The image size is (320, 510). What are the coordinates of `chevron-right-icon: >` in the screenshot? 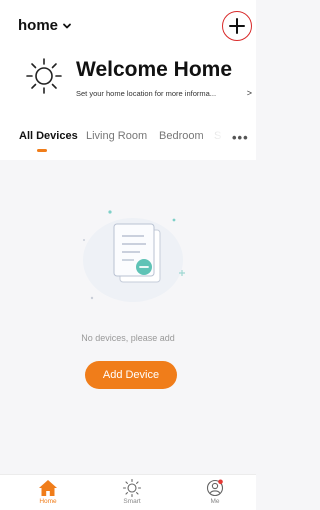 It's located at (249, 93).